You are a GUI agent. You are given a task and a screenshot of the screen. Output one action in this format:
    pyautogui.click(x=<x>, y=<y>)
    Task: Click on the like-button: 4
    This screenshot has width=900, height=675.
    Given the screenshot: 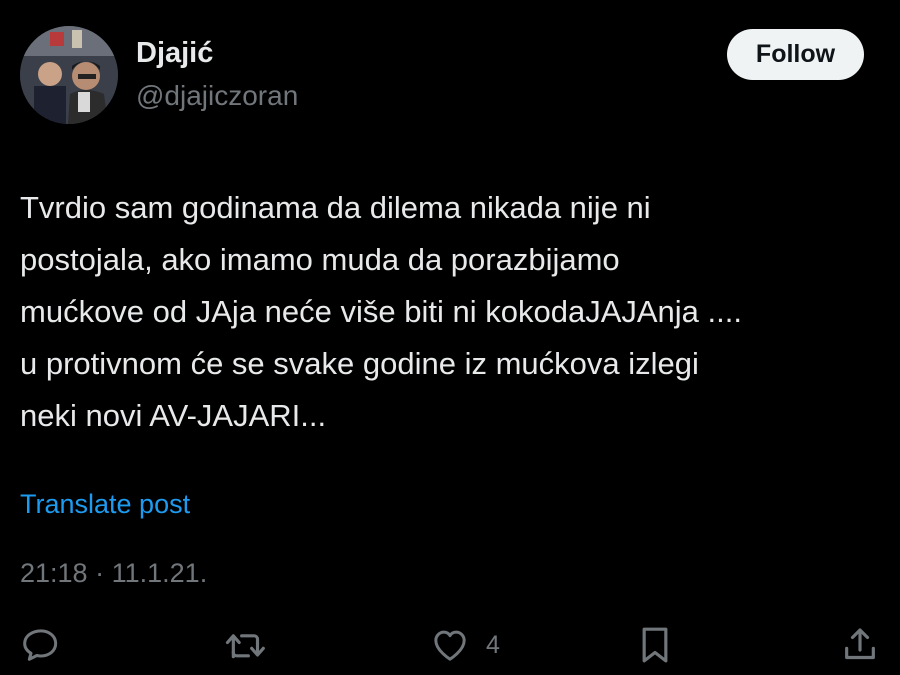 What is the action you would take?
    pyautogui.click(x=465, y=645)
    